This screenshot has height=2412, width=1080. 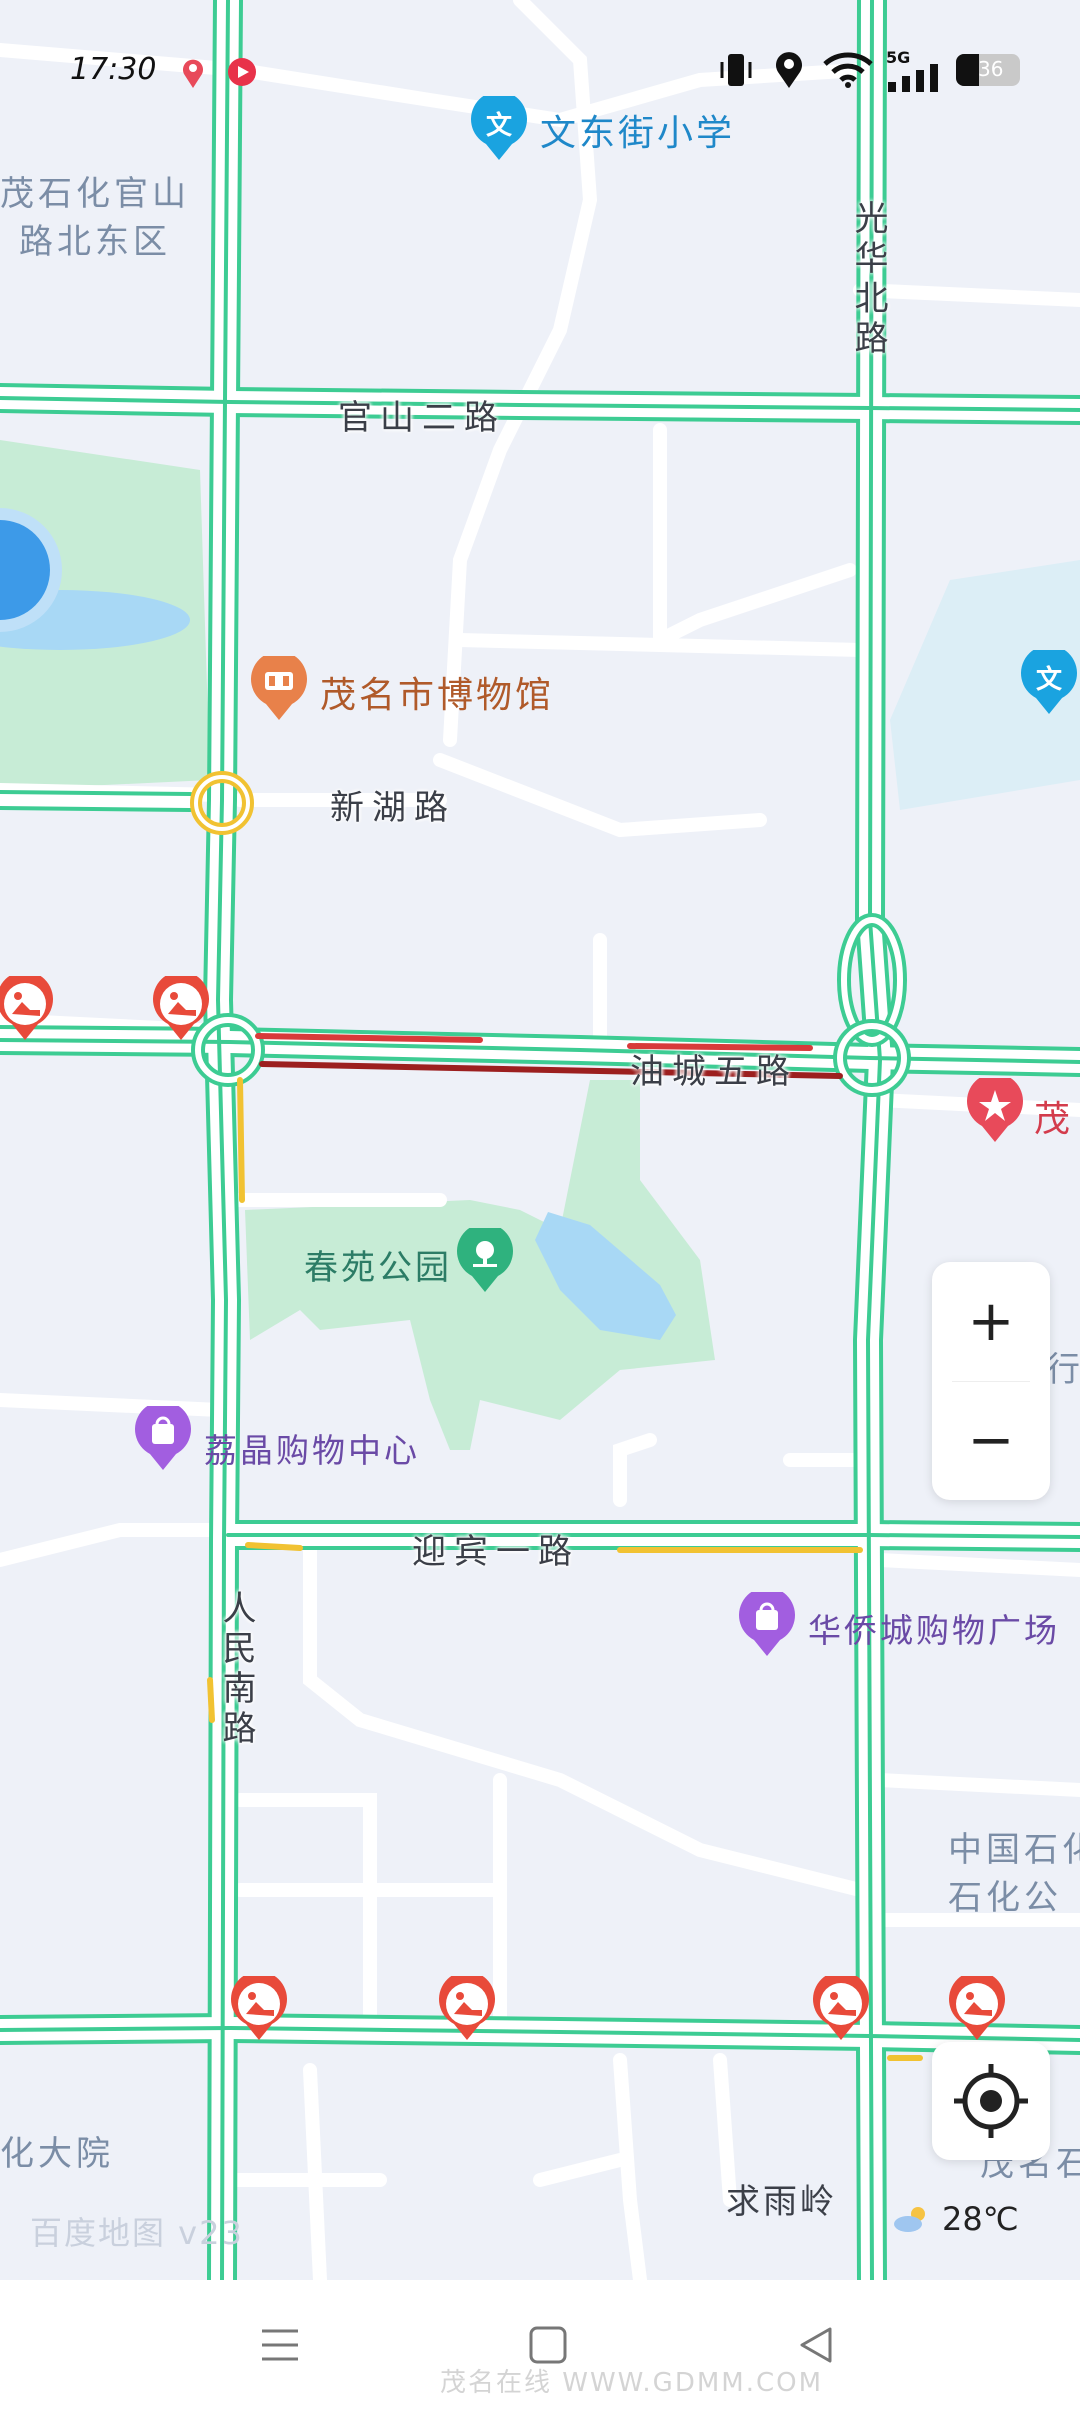 I want to click on zoom-control: + −, so click(x=991, y=1381).